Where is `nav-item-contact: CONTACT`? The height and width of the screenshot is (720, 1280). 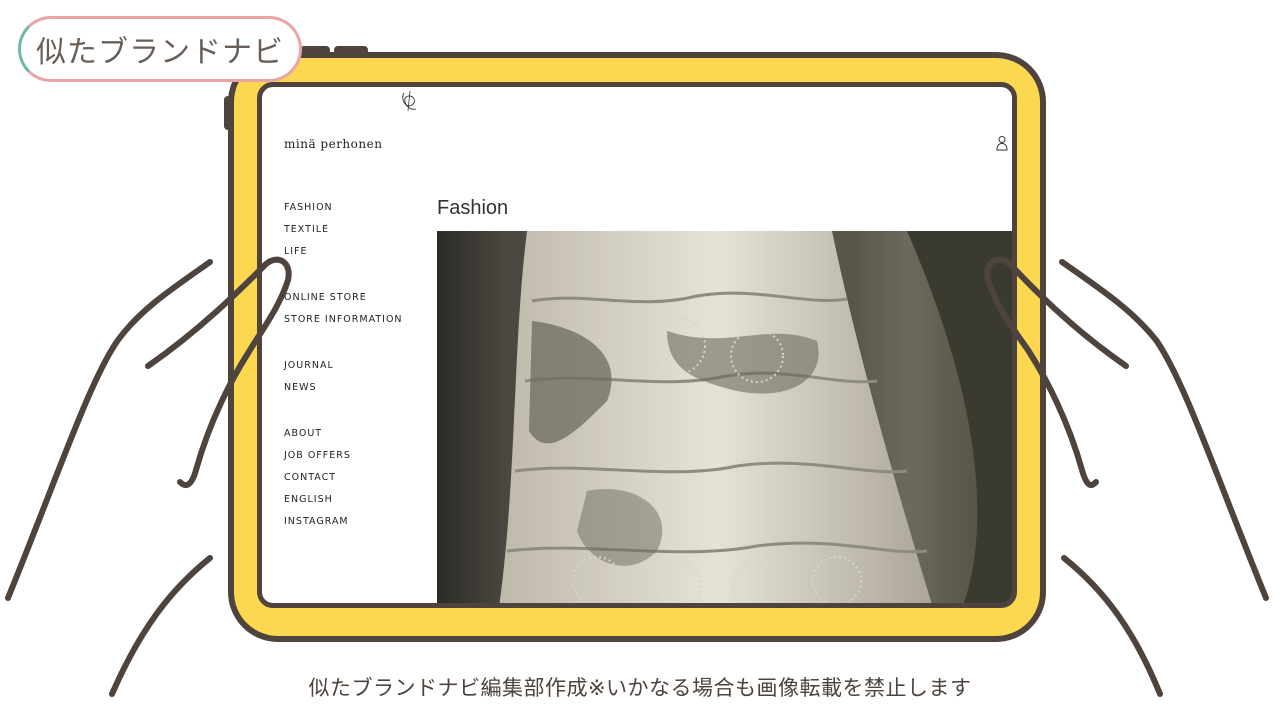 nav-item-contact: CONTACT is located at coordinates (343, 478).